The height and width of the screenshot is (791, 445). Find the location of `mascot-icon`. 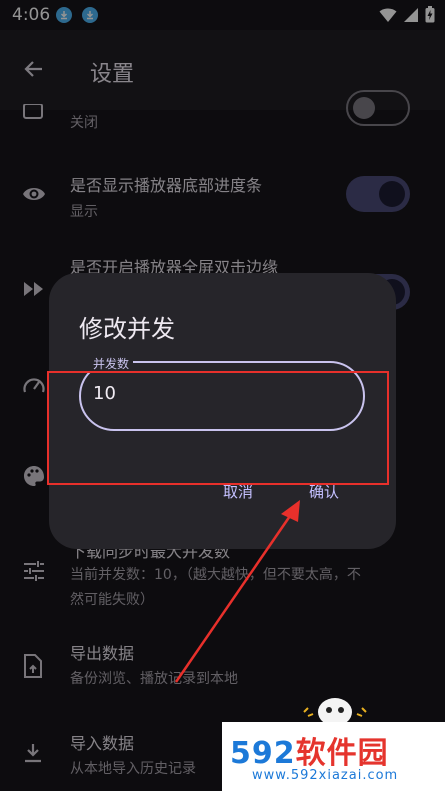

mascot-icon is located at coordinates (335, 712).